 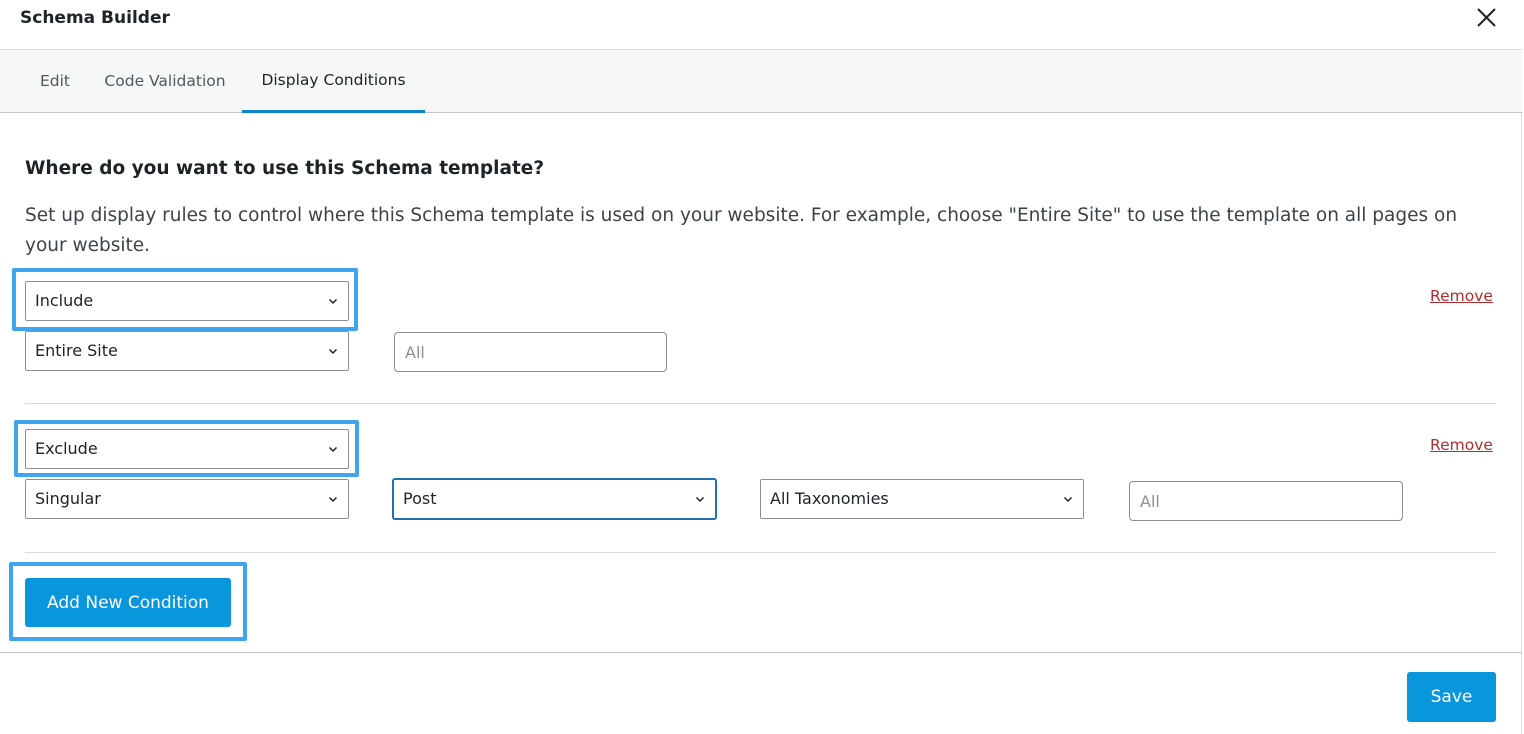 What do you see at coordinates (187, 499) in the screenshot?
I see `condition-target-select: Singular` at bounding box center [187, 499].